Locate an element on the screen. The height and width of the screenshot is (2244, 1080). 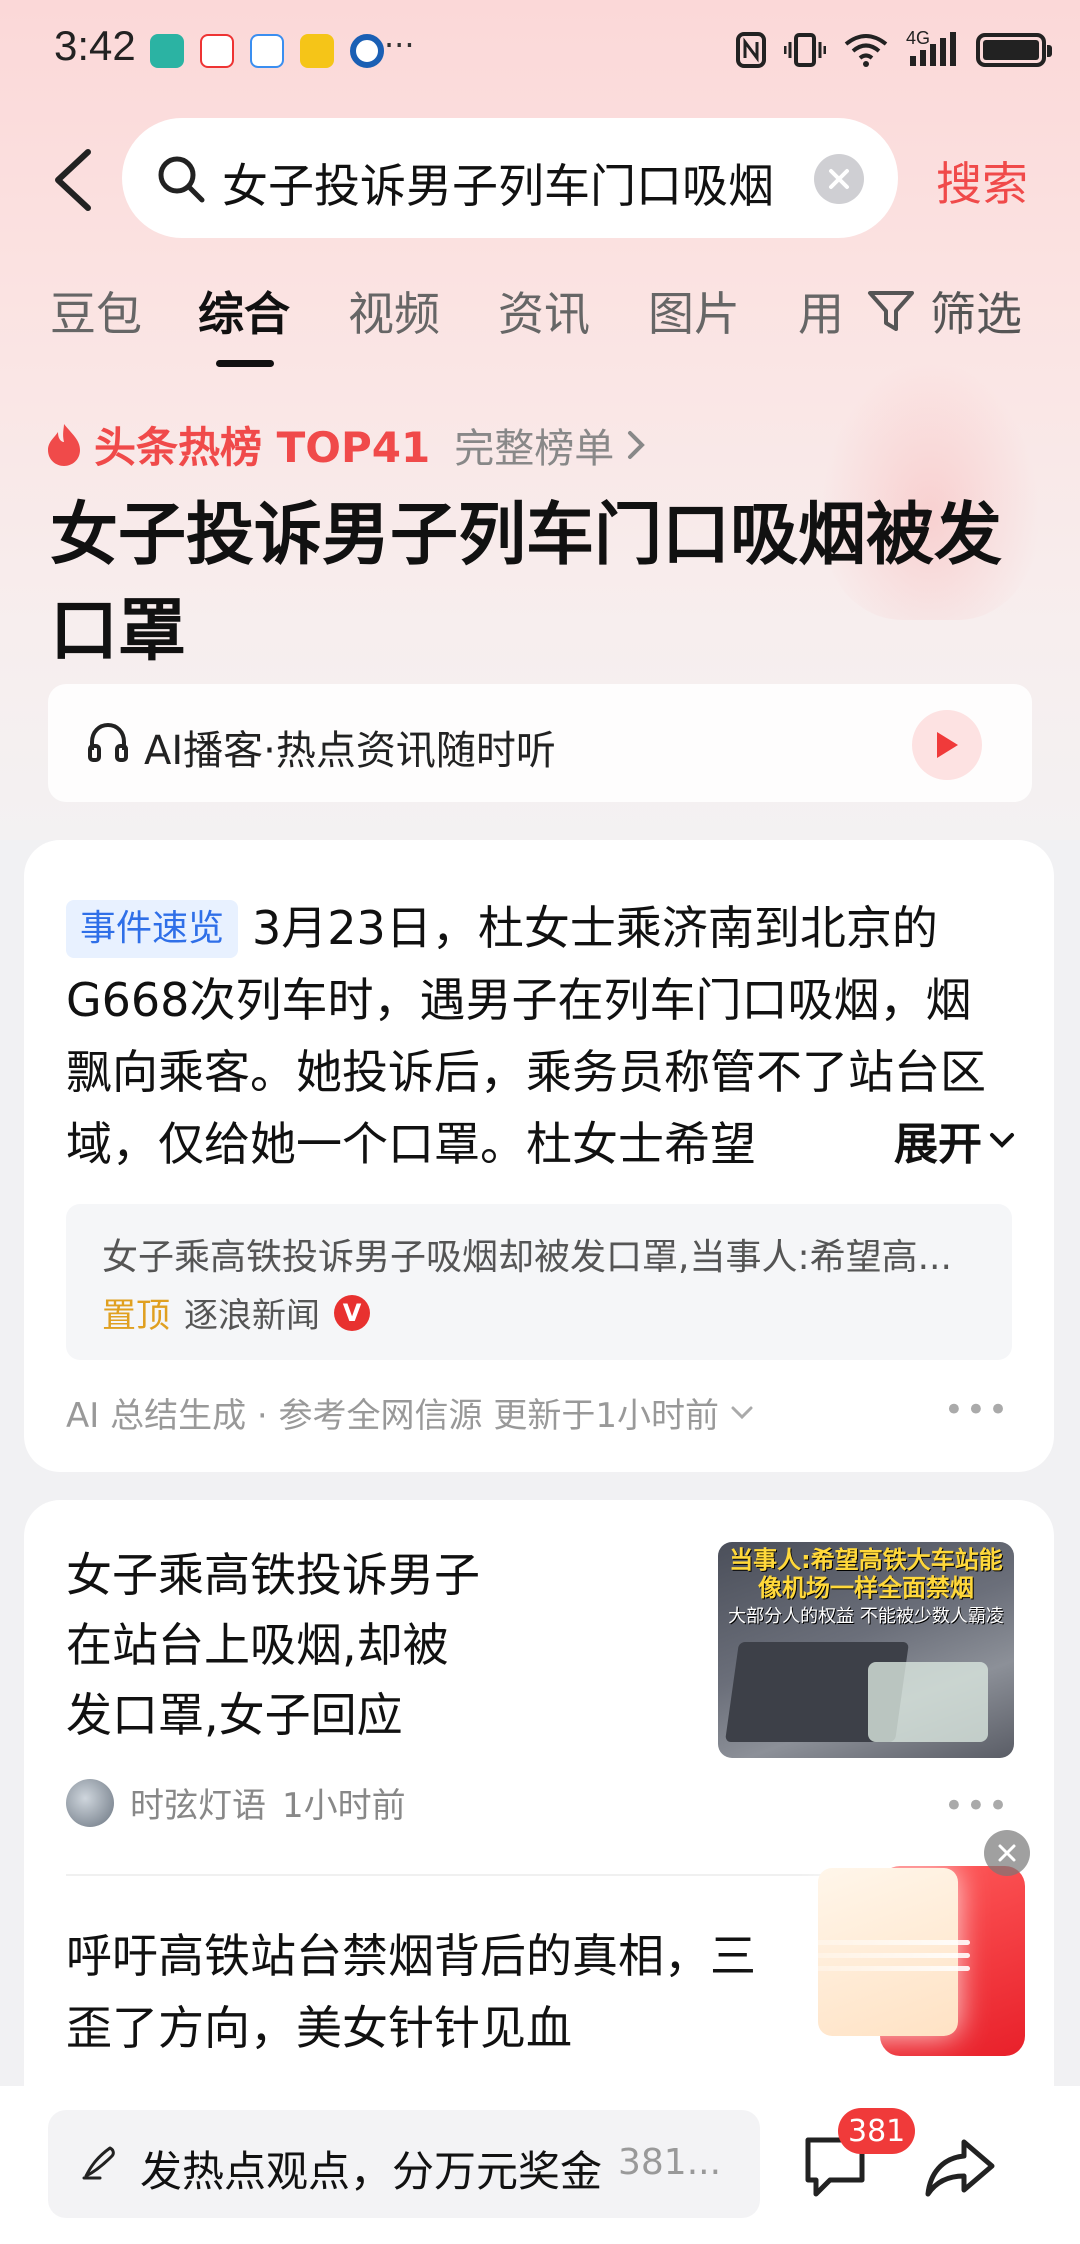
full-list-link: 完整榜单 is located at coordinates (534, 445).